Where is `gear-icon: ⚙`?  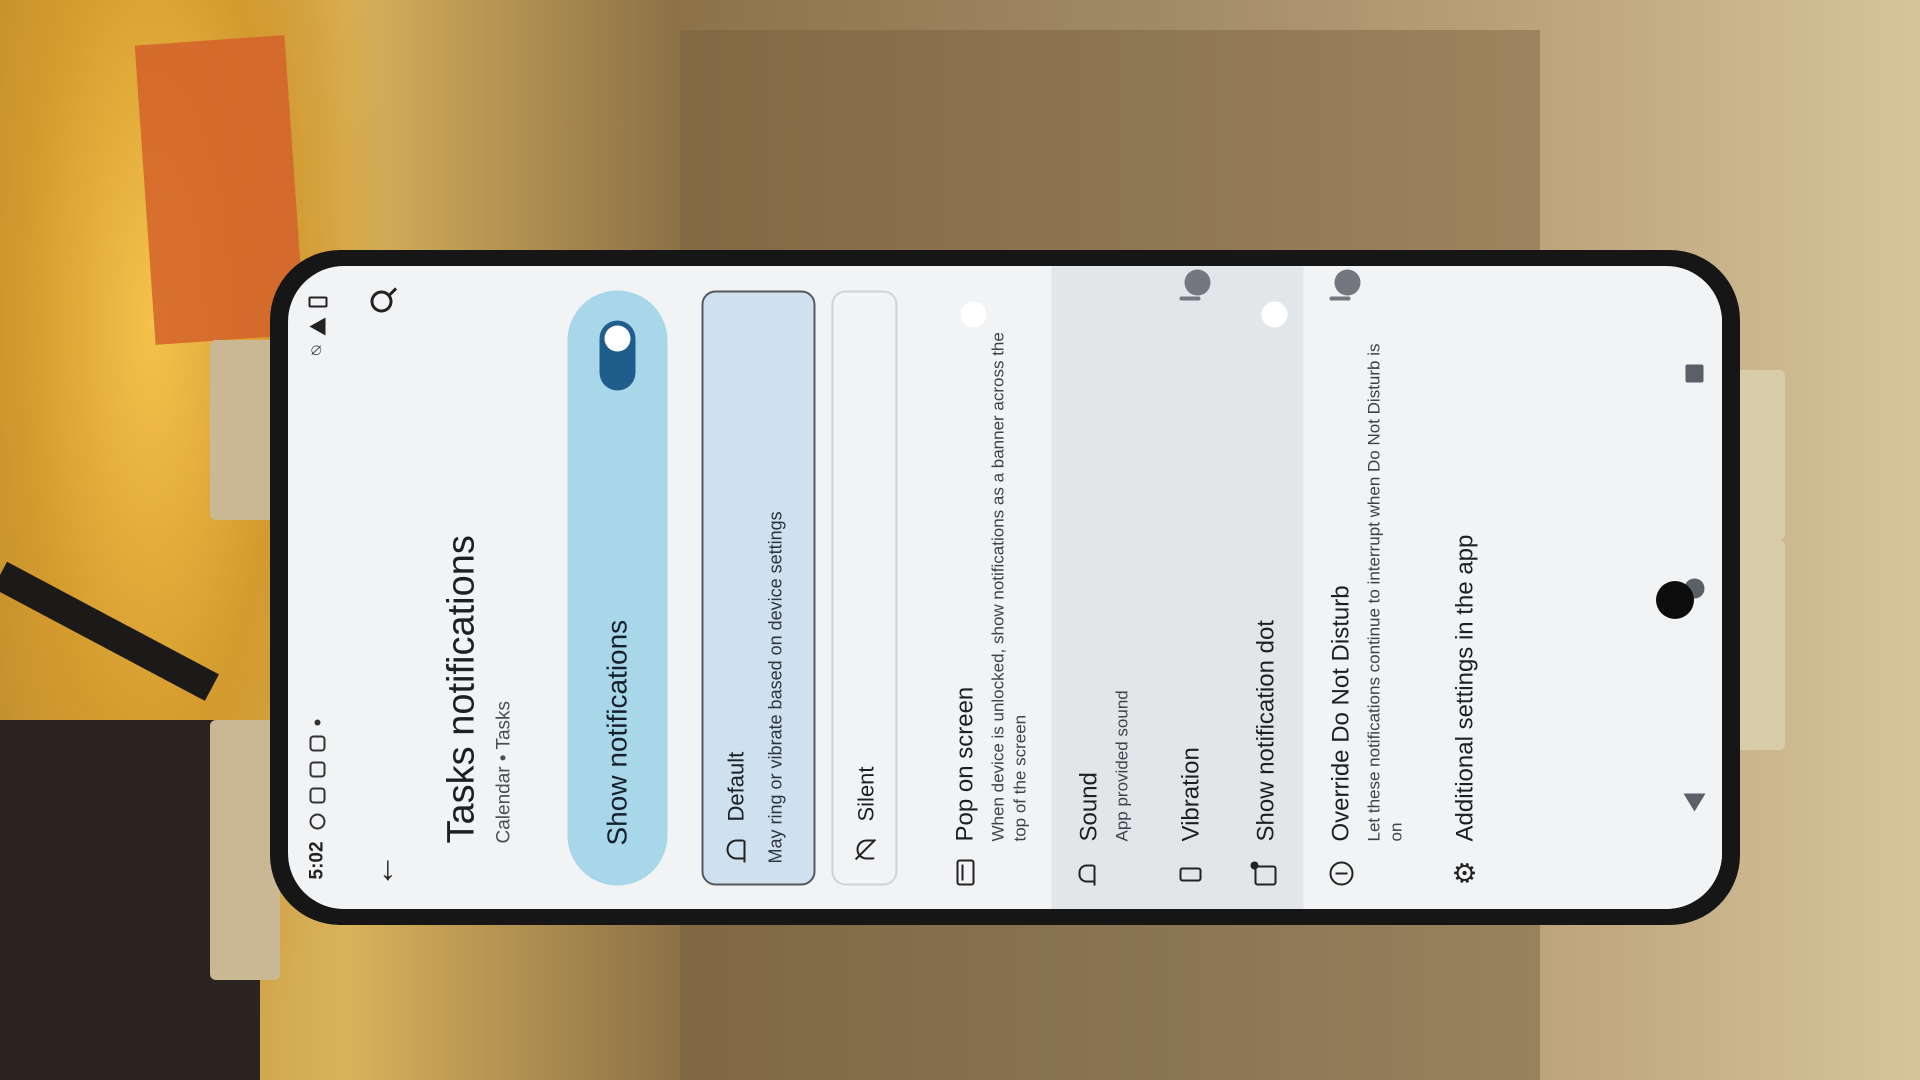 gear-icon: ⚙ is located at coordinates (1465, 872).